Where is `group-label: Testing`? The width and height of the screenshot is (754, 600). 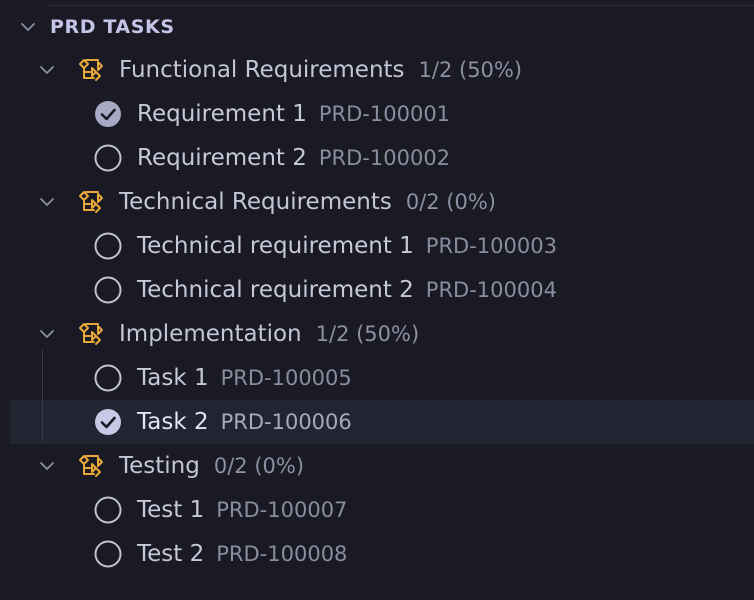
group-label: Testing is located at coordinates (159, 466).